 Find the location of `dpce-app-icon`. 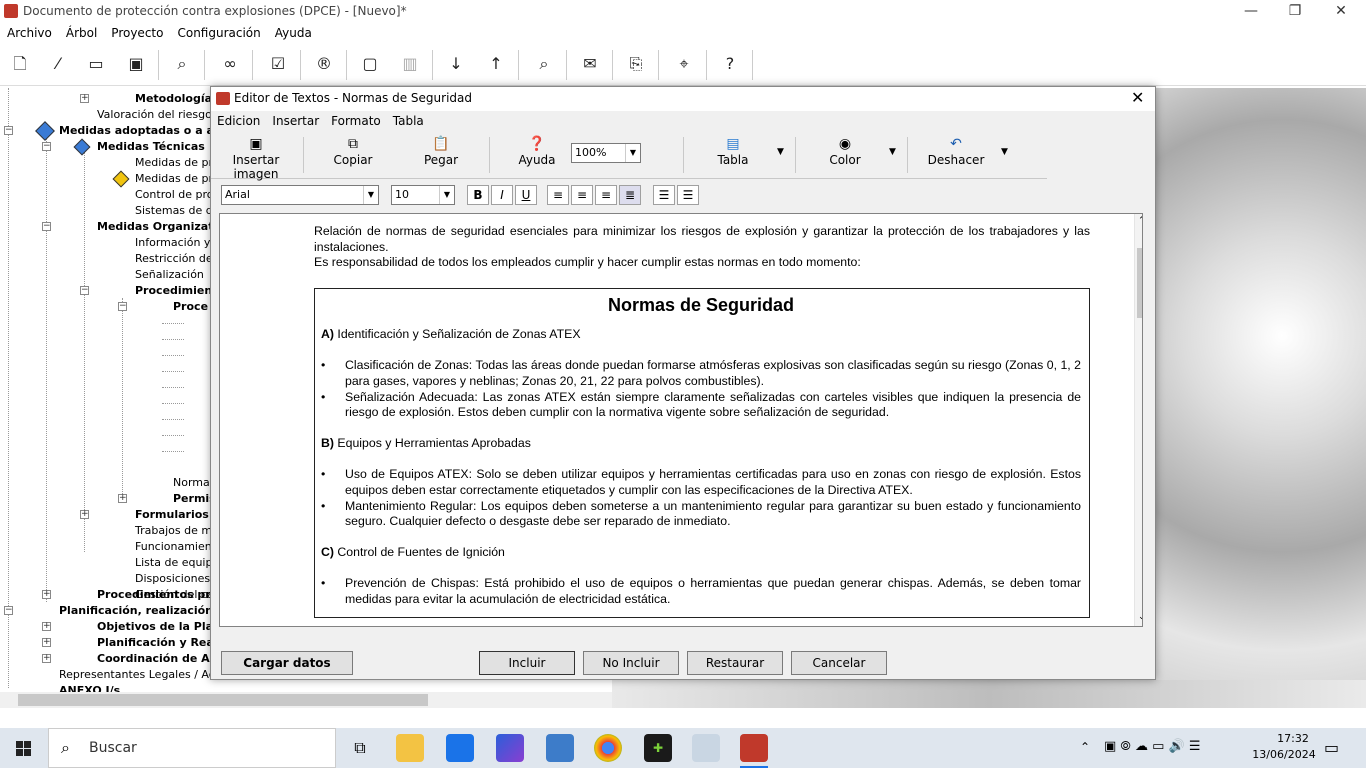

dpce-app-icon is located at coordinates (754, 748).